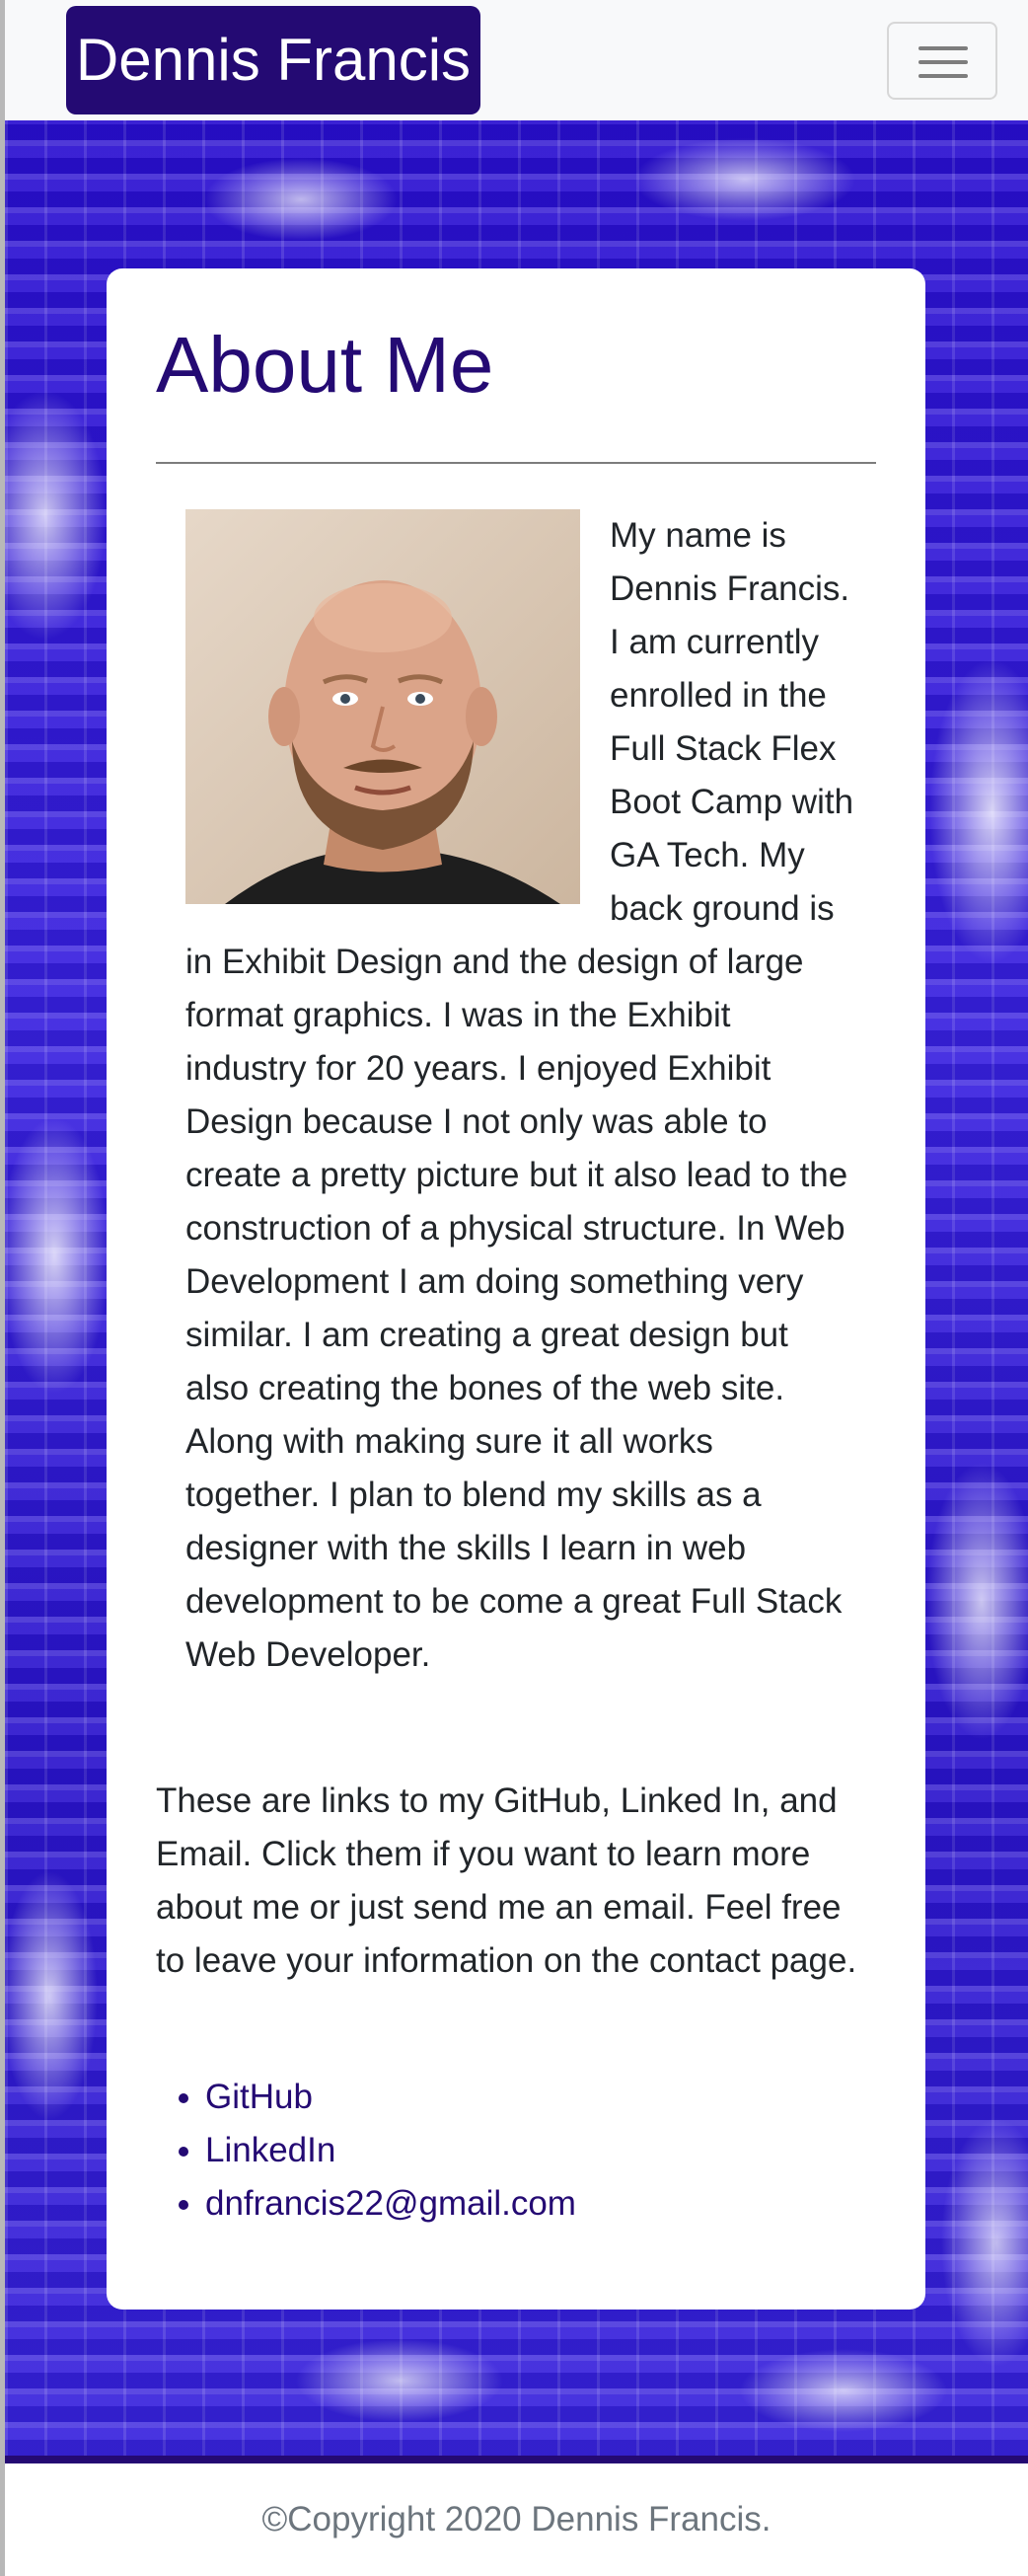 The image size is (1028, 2576). I want to click on linkedin-link: LinkedIn, so click(270, 2150).